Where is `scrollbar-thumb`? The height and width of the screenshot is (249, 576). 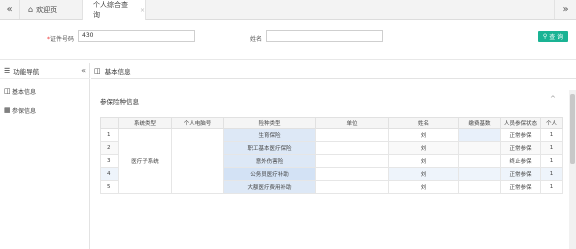
scrollbar-thumb is located at coordinates (572, 129).